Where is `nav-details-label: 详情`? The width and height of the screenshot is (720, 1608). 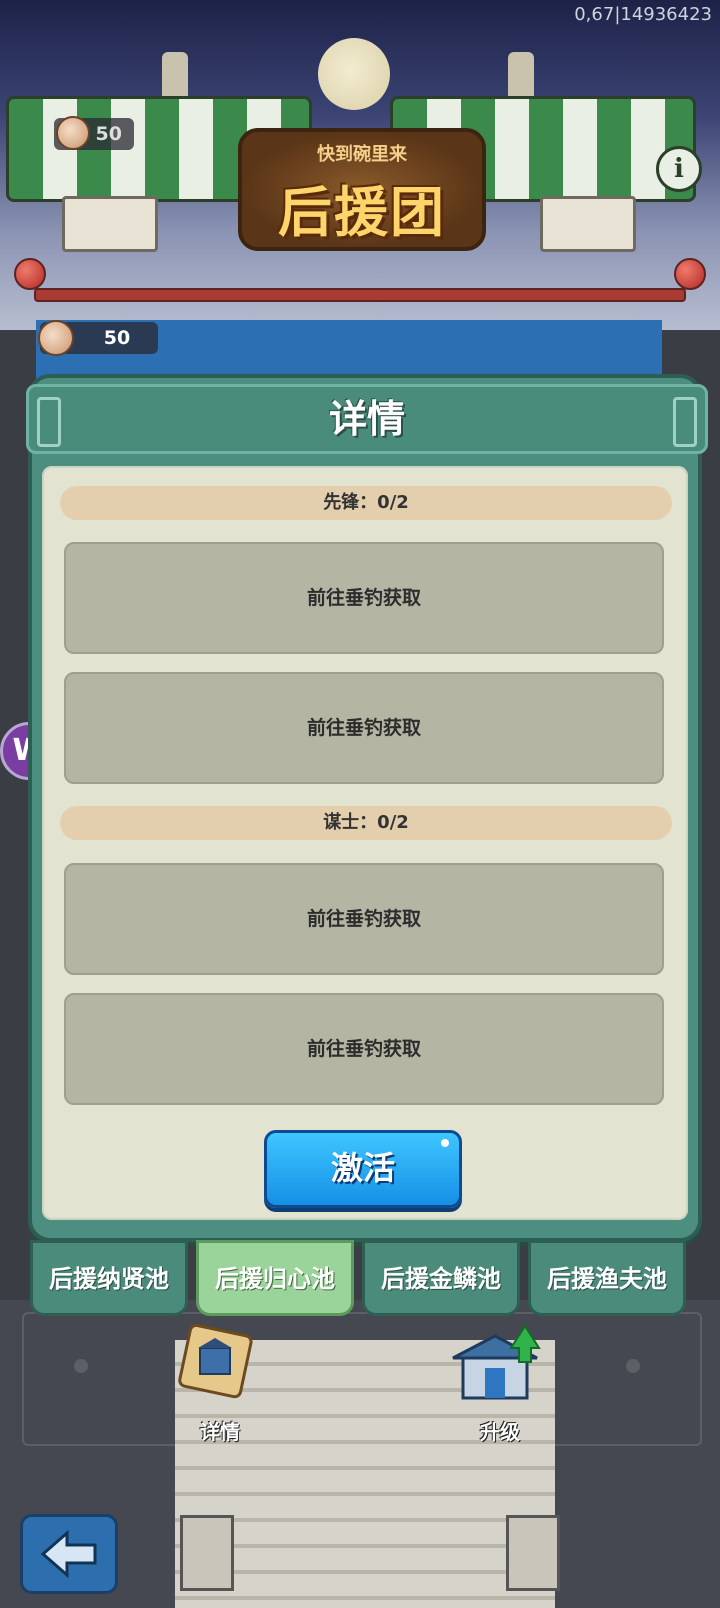 nav-details-label: 详情 is located at coordinates (220, 1432).